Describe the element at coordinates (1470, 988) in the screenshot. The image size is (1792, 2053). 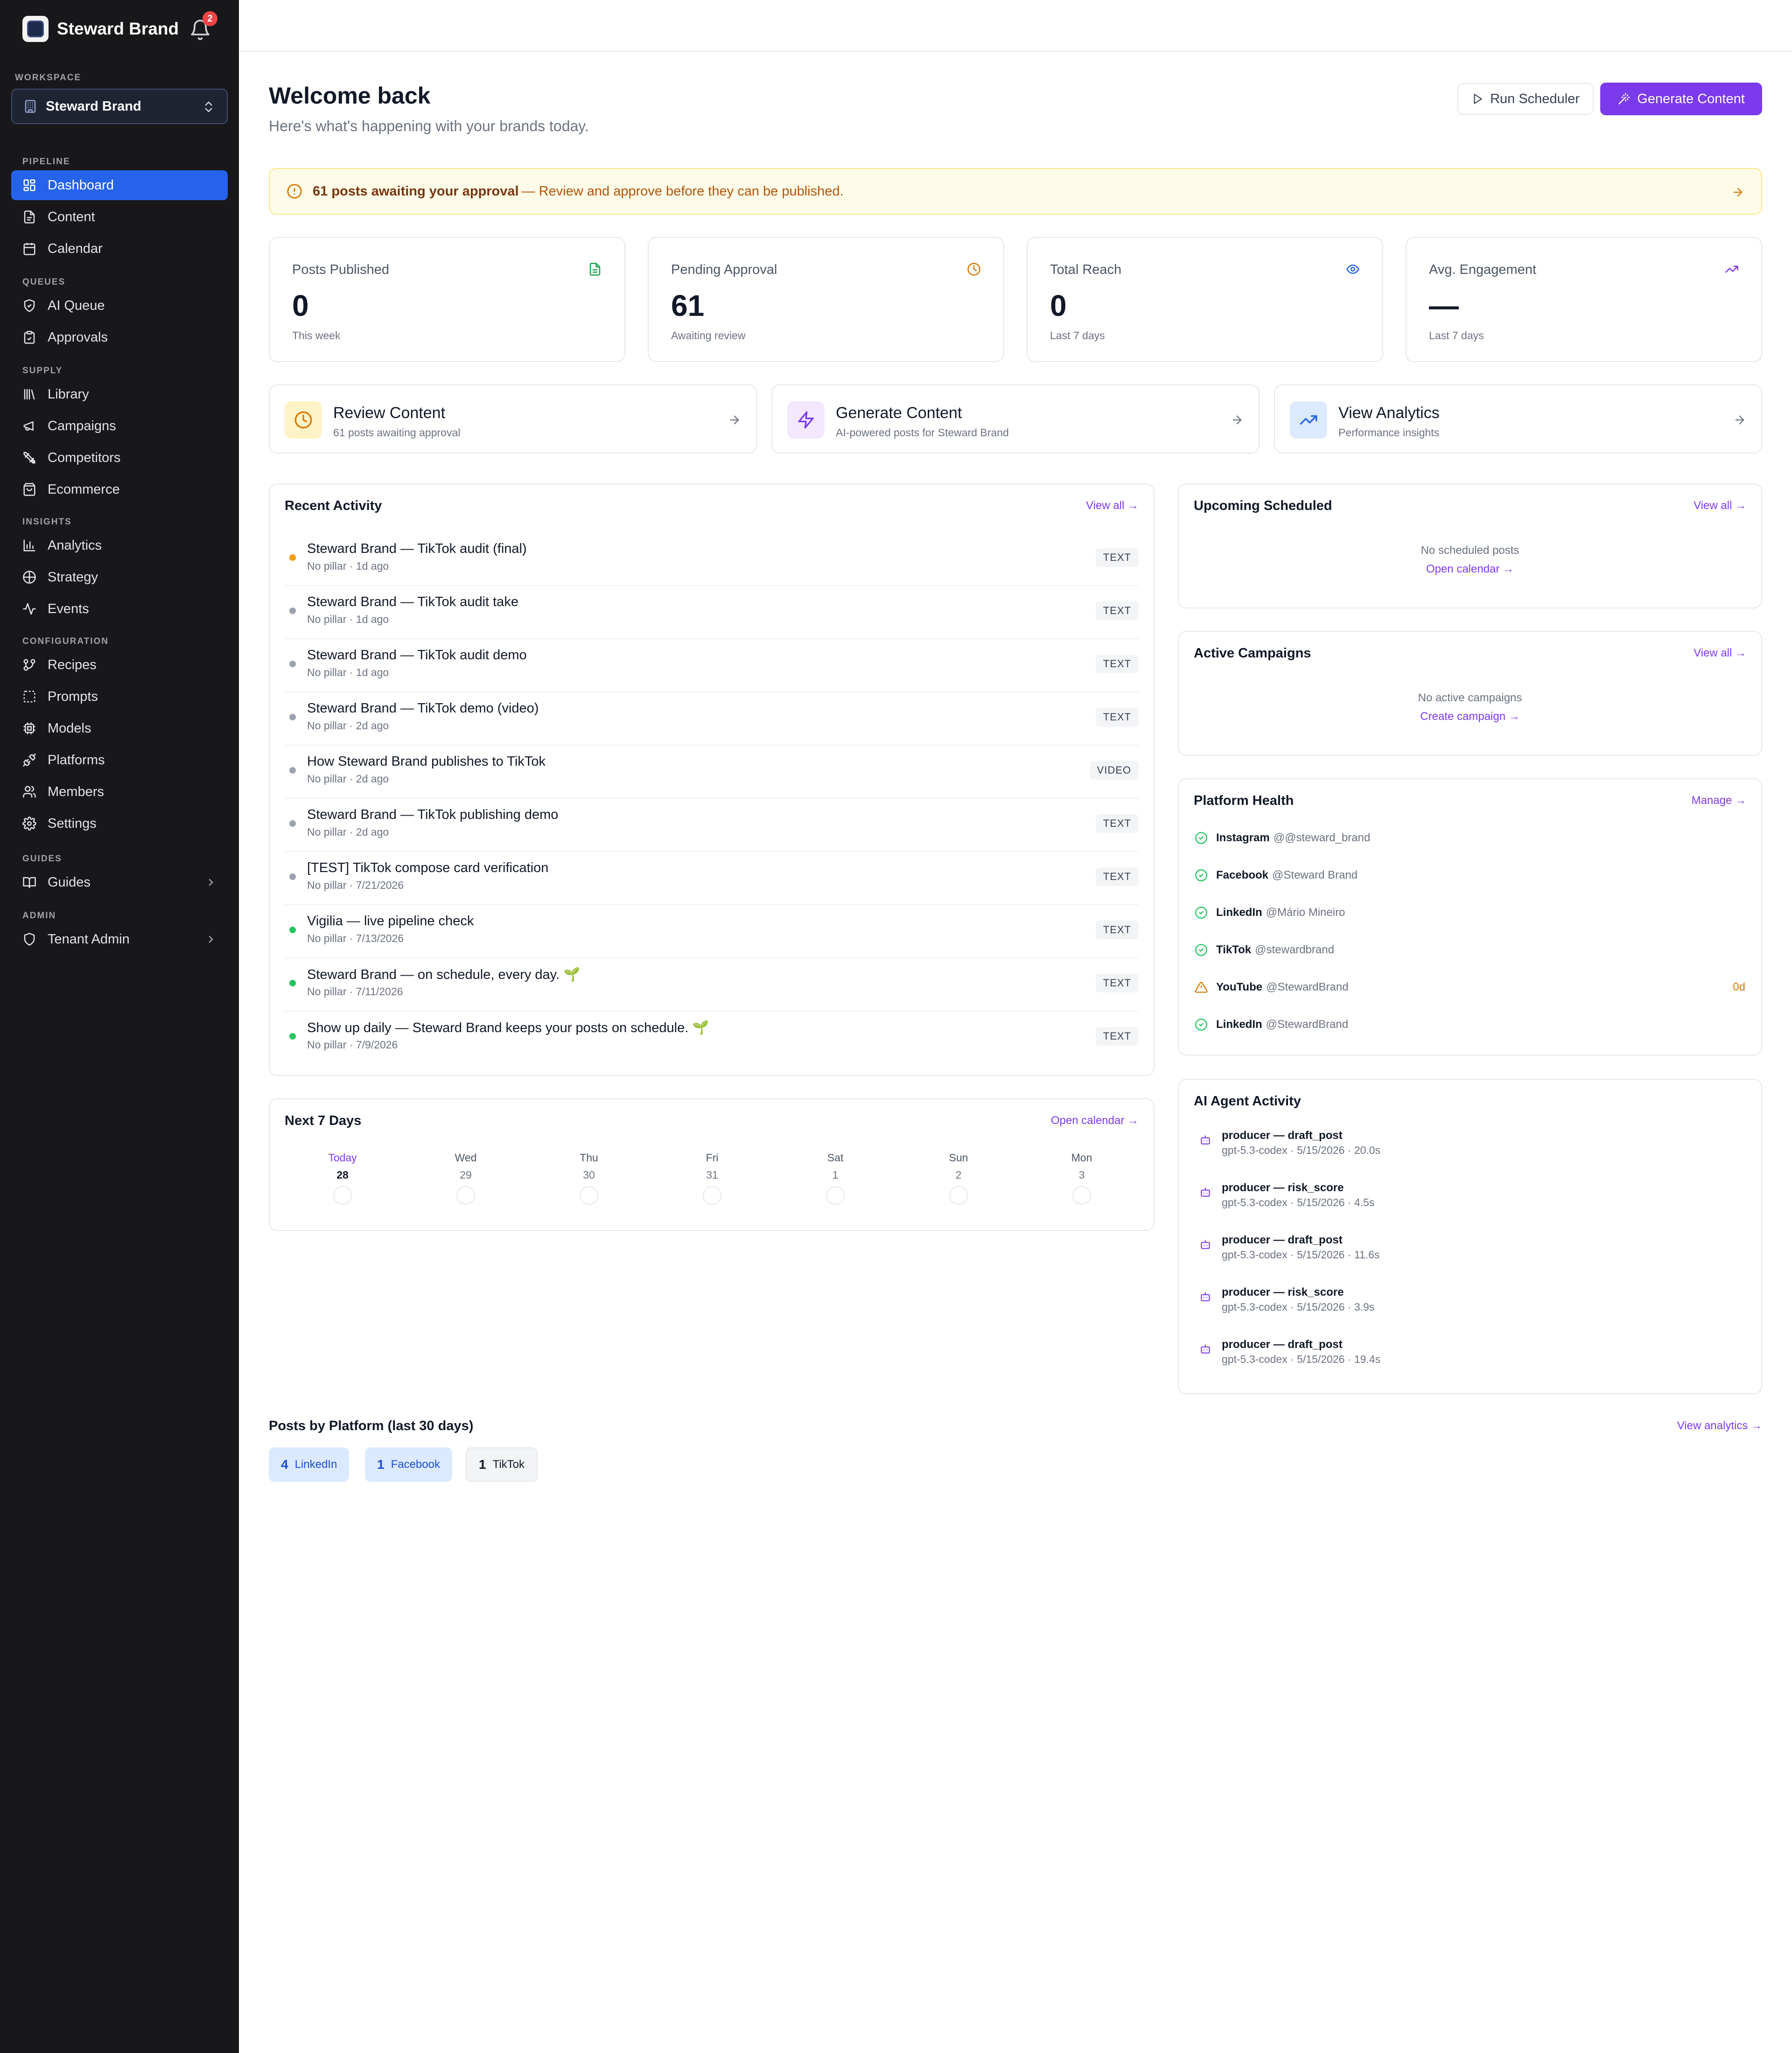
I see `platform-health-row: YouTube @StewardBrand 0d` at that location.